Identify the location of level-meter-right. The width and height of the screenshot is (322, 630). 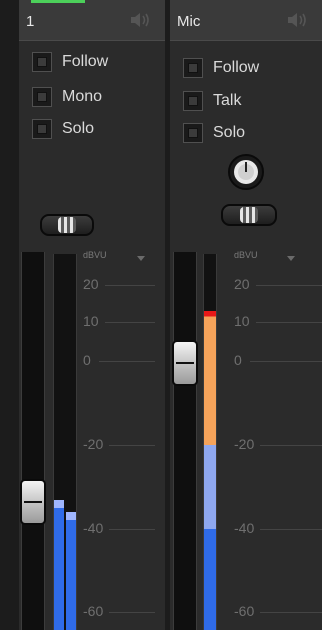
(71, 571).